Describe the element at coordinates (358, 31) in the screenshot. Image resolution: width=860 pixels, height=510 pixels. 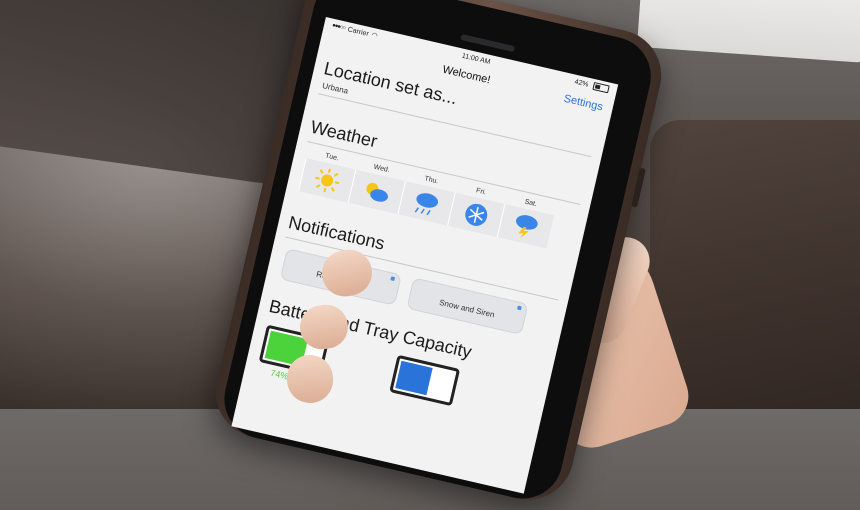
I see `carrier-label: Carrier` at that location.